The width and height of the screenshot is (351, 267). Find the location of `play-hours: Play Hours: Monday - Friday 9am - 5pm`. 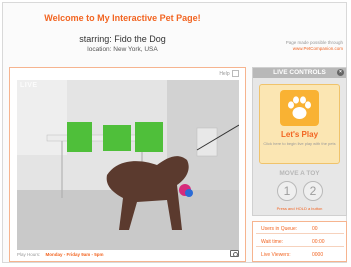

play-hours: Play Hours: Monday - Friday 9am - 5pm is located at coordinates (60, 254).